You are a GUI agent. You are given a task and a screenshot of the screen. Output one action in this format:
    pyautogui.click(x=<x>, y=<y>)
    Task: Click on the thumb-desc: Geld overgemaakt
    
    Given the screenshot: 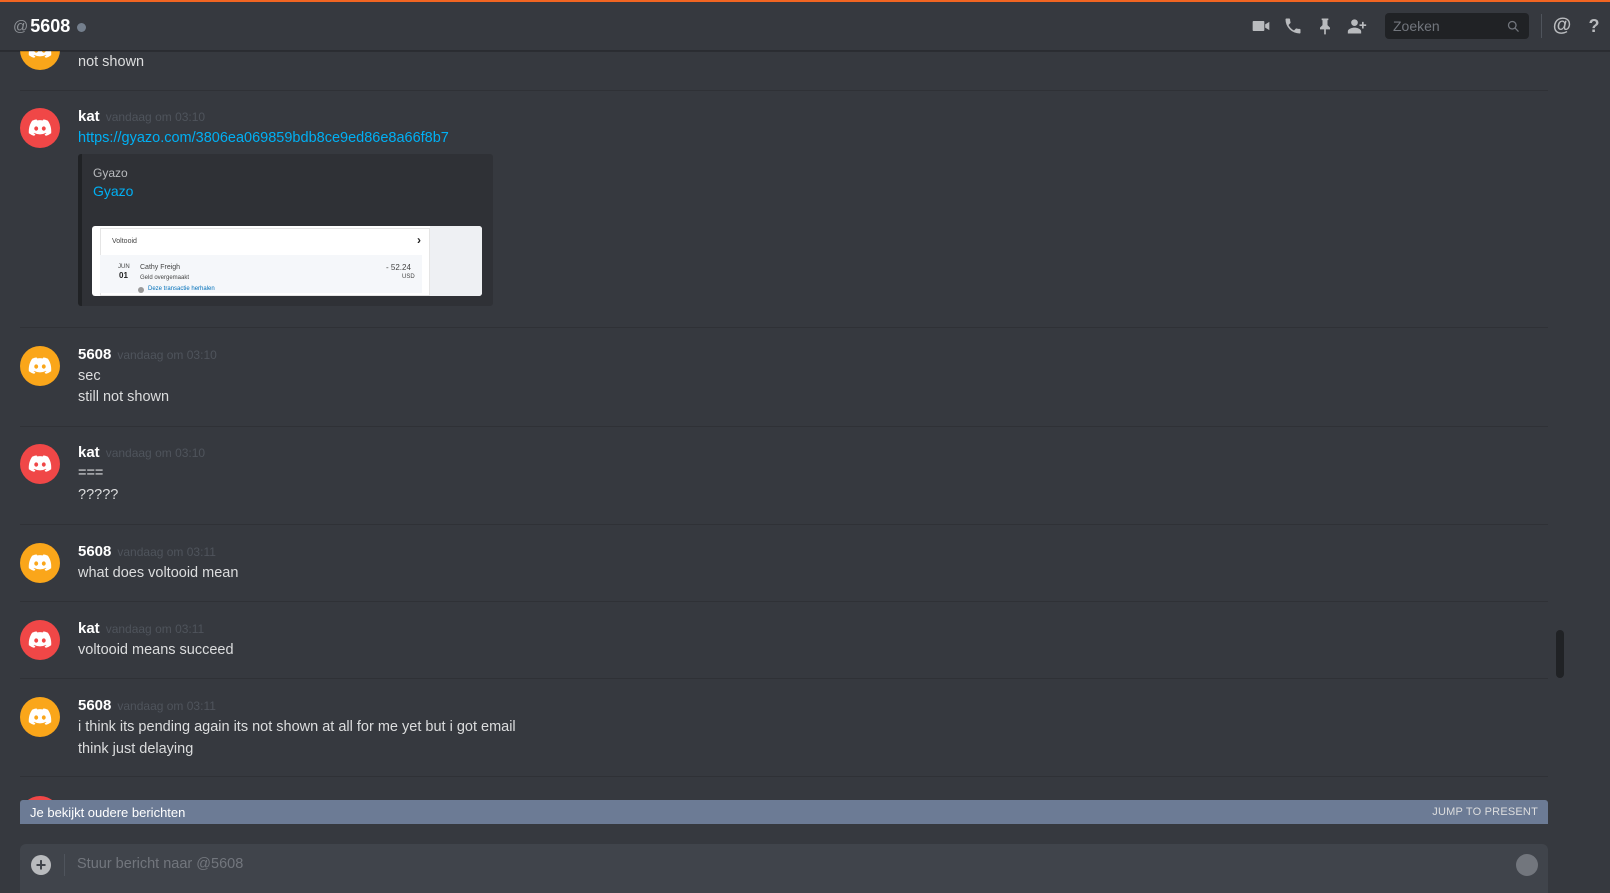 What is the action you would take?
    pyautogui.click(x=165, y=278)
    